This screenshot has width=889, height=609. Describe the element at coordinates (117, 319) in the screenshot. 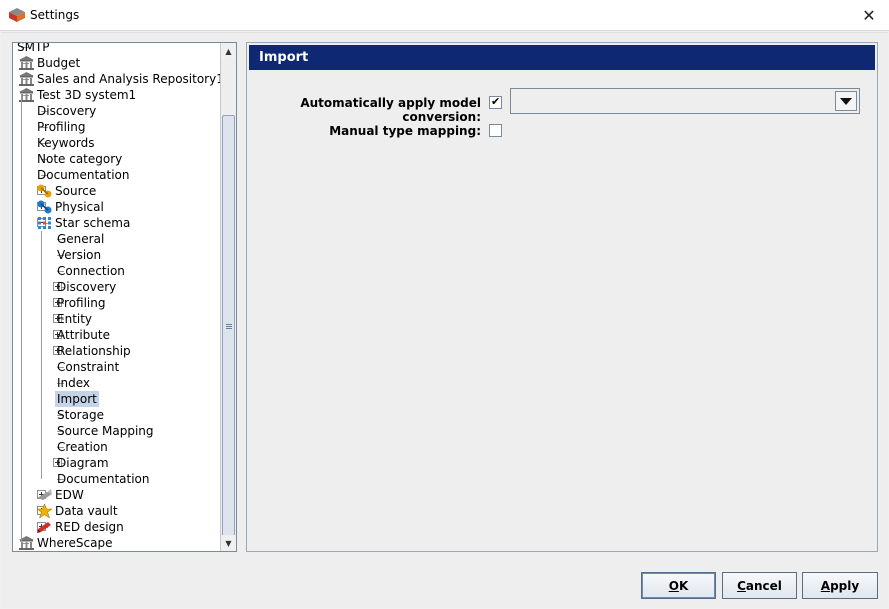

I see `tree-item: Entity` at that location.